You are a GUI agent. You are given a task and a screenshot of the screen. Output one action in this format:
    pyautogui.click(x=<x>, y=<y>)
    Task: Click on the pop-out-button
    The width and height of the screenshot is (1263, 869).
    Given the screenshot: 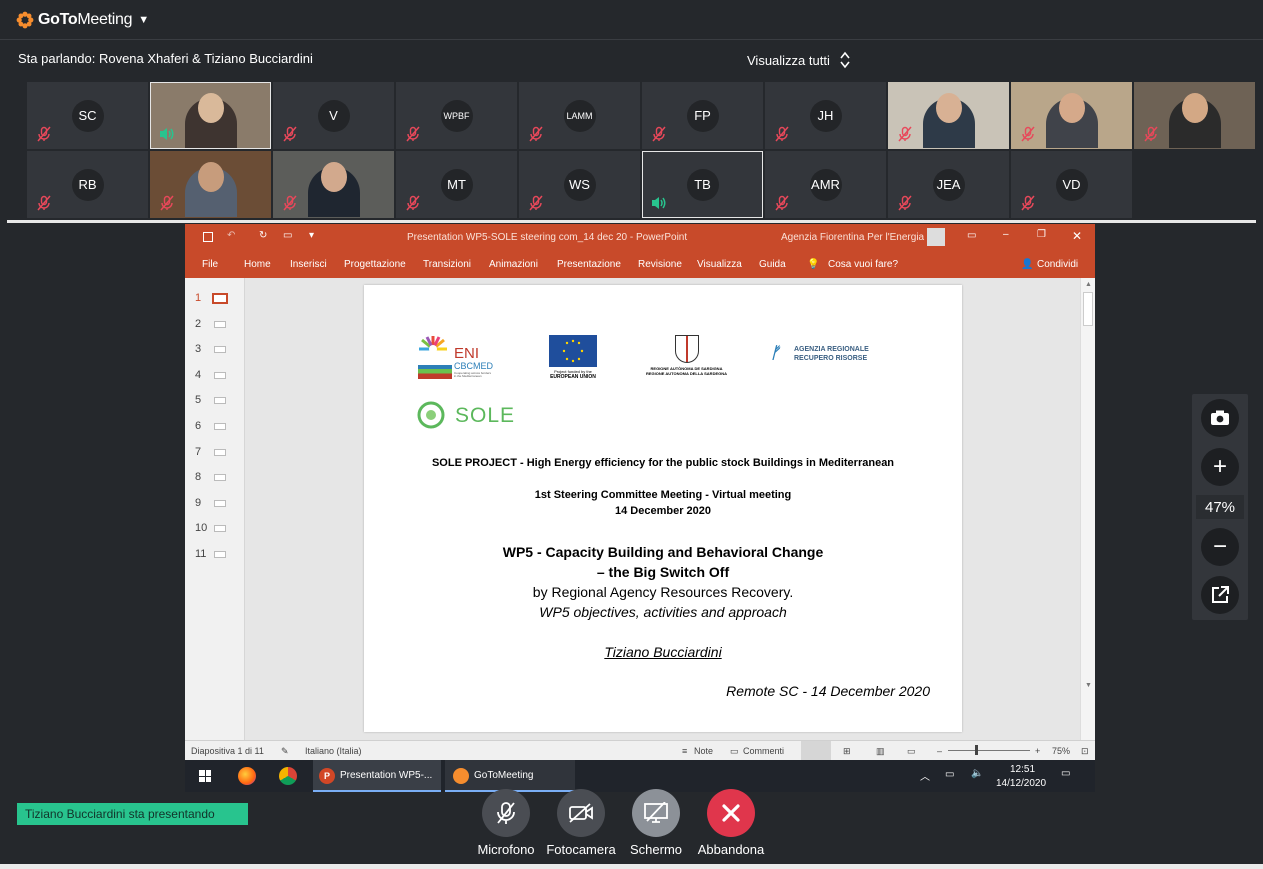 What is the action you would take?
    pyautogui.click(x=1220, y=595)
    